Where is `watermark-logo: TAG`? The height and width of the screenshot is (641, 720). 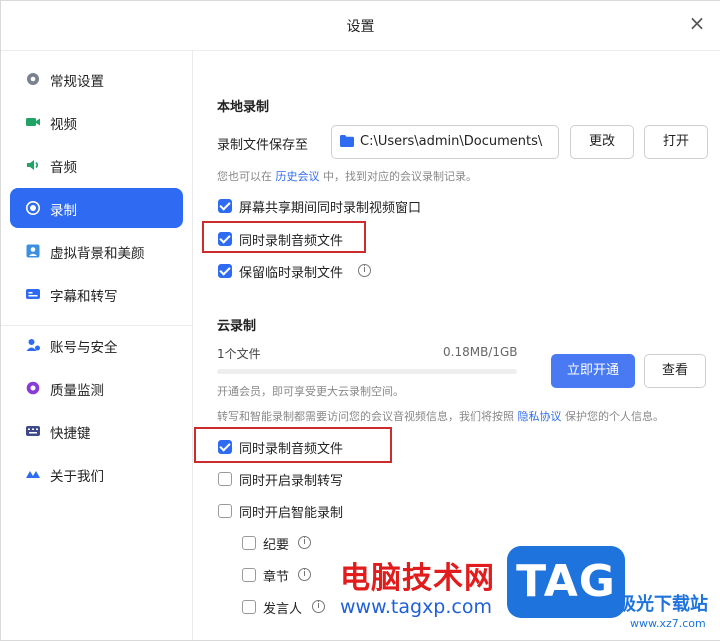 watermark-logo: TAG is located at coordinates (566, 582).